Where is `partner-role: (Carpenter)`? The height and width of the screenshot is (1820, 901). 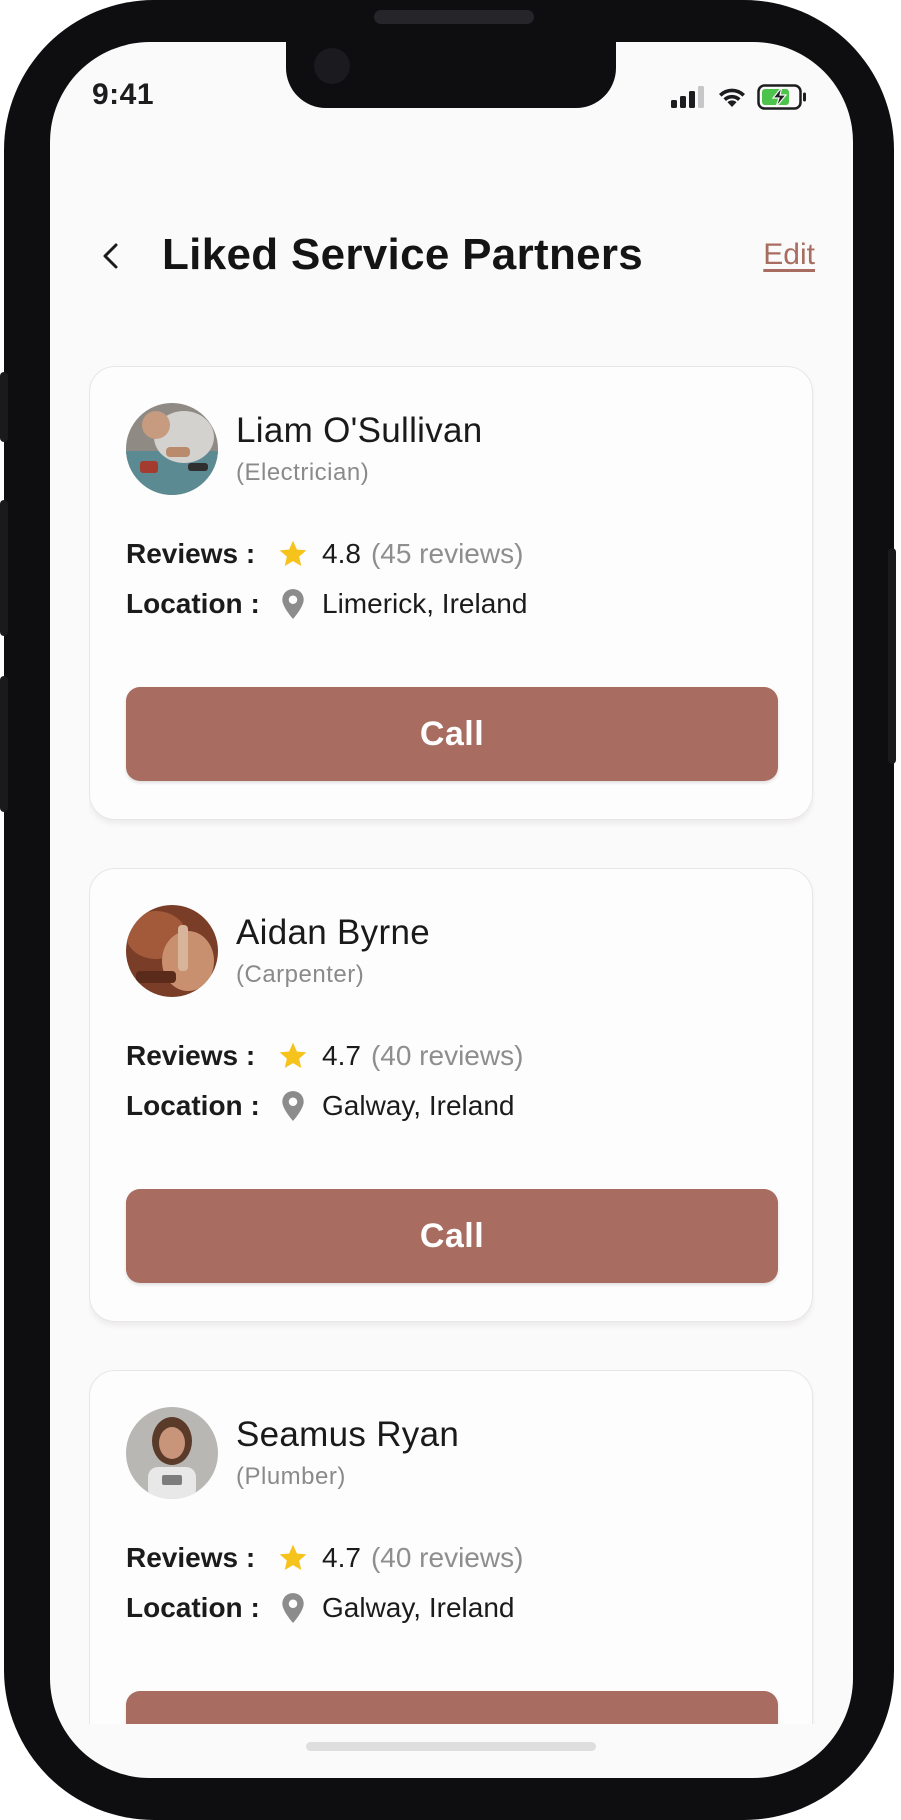
partner-role: (Carpenter) is located at coordinates (300, 974).